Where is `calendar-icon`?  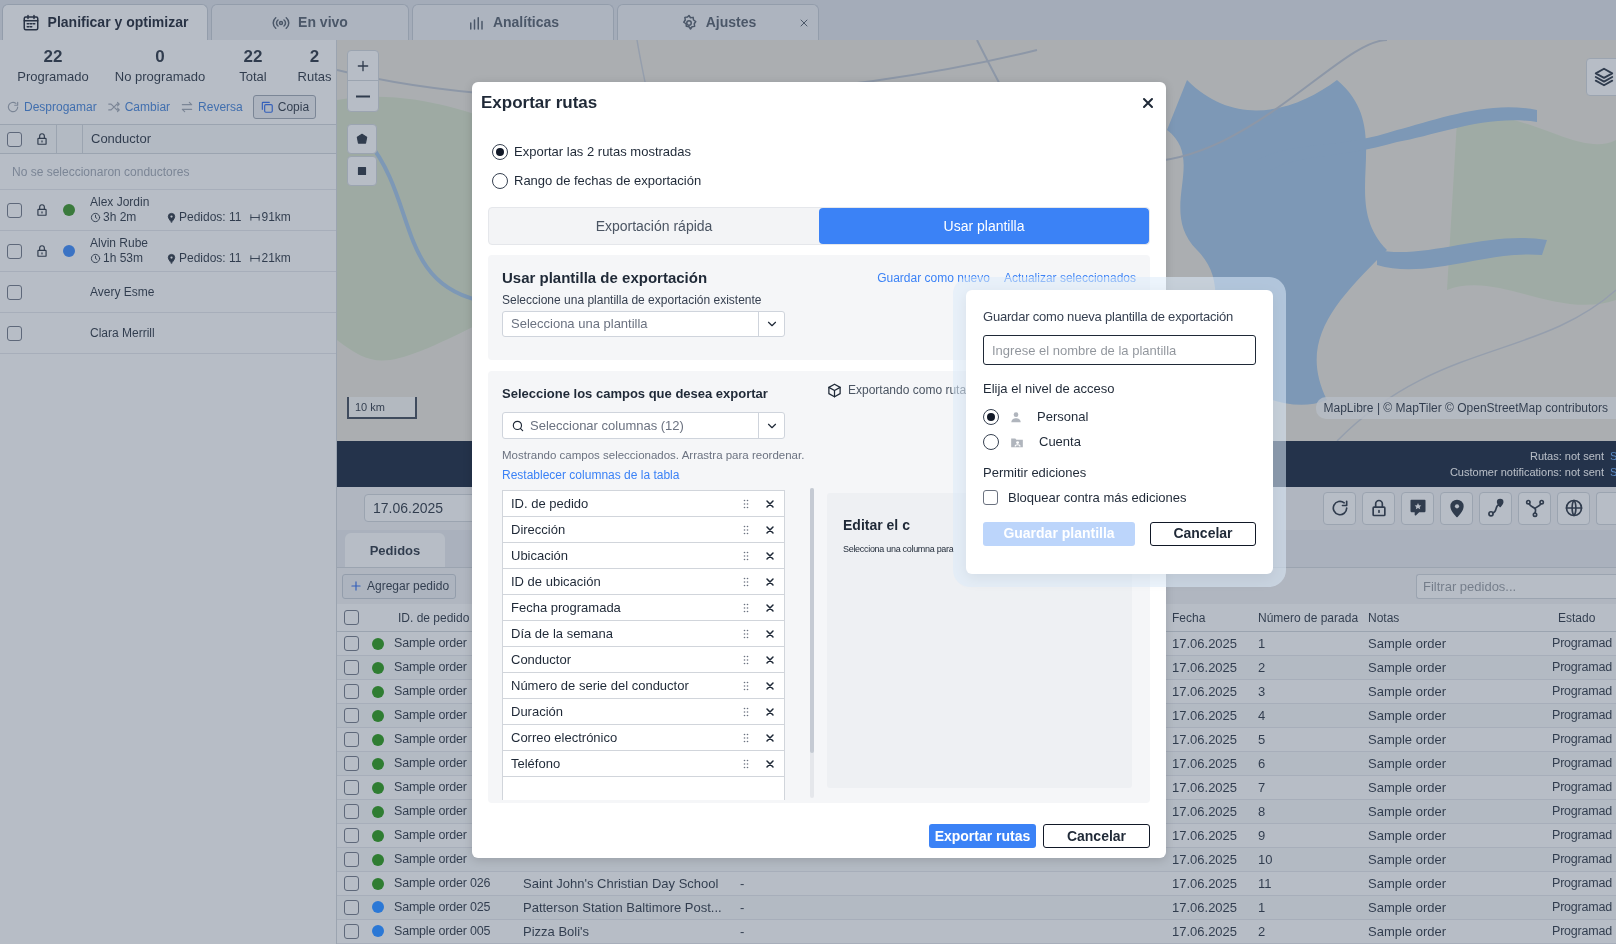
calendar-icon is located at coordinates (30, 22).